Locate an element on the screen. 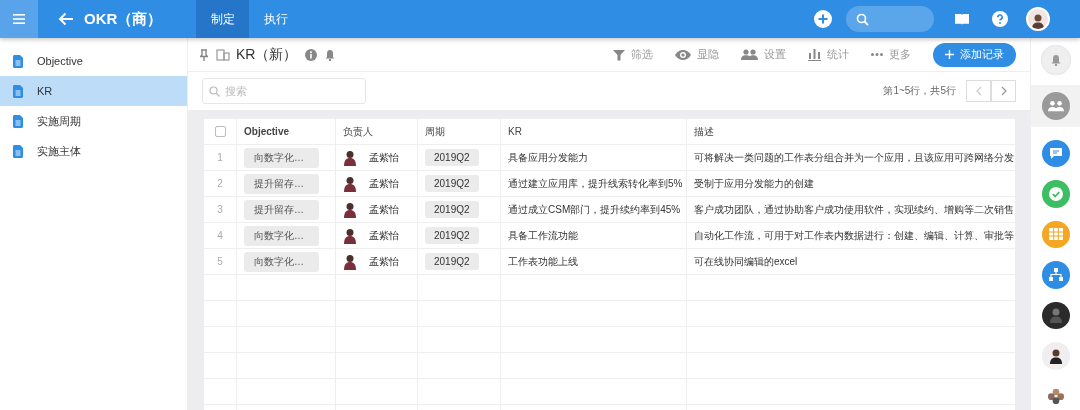  table-cell: 可在线协同编辑的excel is located at coordinates (746, 261).